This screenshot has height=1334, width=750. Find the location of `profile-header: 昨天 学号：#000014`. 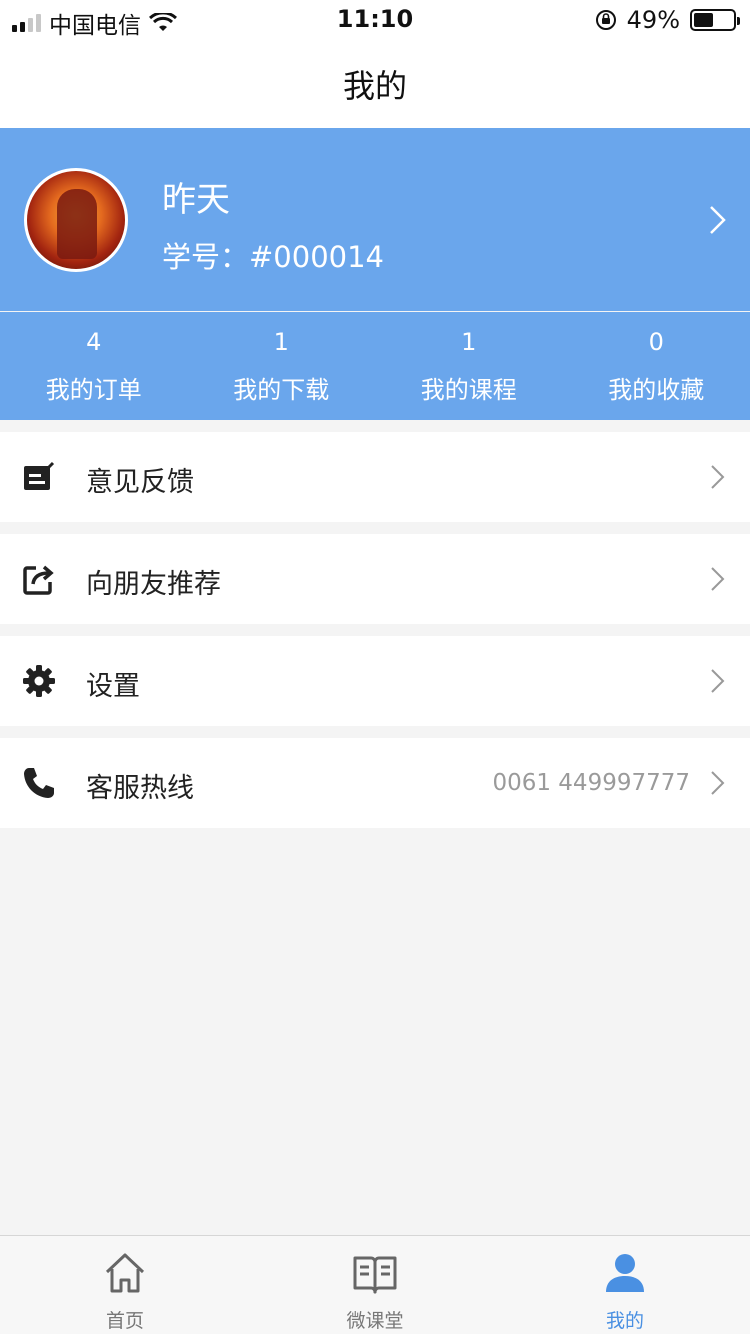

profile-header: 昨天 学号：#000014 is located at coordinates (375, 219).